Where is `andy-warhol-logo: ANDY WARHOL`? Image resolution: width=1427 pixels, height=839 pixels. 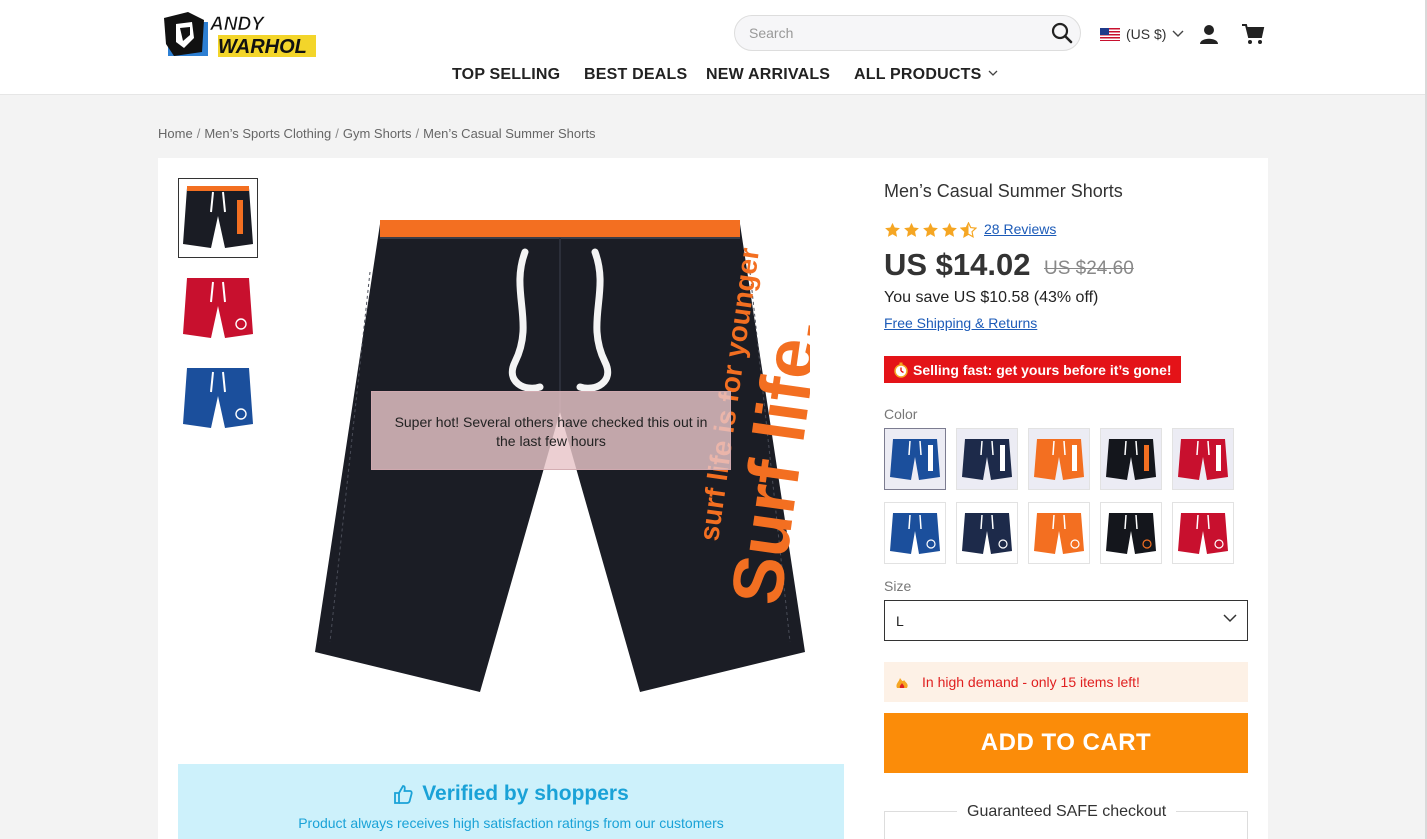
andy-warhol-logo: ANDY WARHOL is located at coordinates (240, 33).